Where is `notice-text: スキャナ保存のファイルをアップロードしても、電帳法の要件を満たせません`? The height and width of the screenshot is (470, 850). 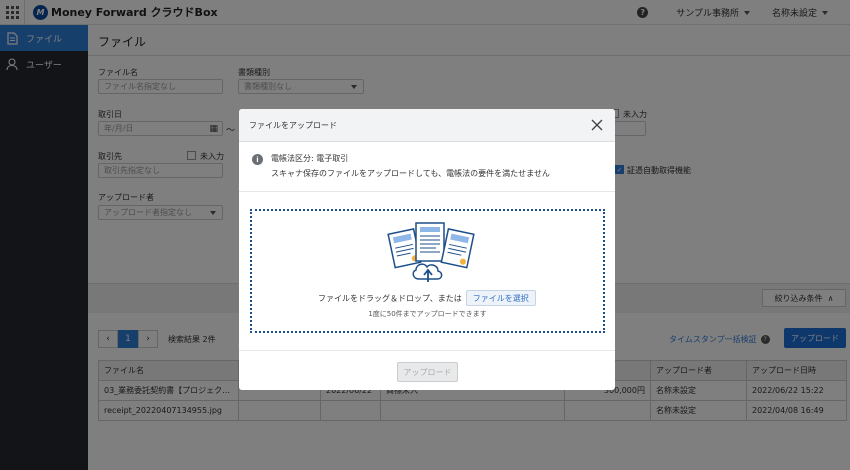
notice-text: スキャナ保存のファイルをアップロードしても、電帳法の要件を満たせません is located at coordinates (410, 173).